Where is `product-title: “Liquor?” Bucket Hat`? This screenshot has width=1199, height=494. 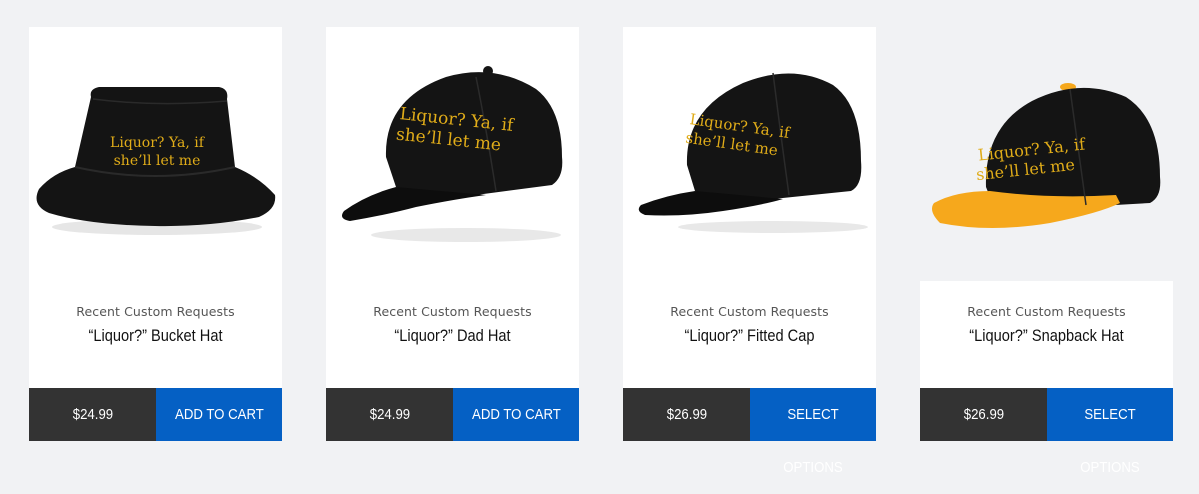
product-title: “Liquor?” Bucket Hat is located at coordinates (156, 336).